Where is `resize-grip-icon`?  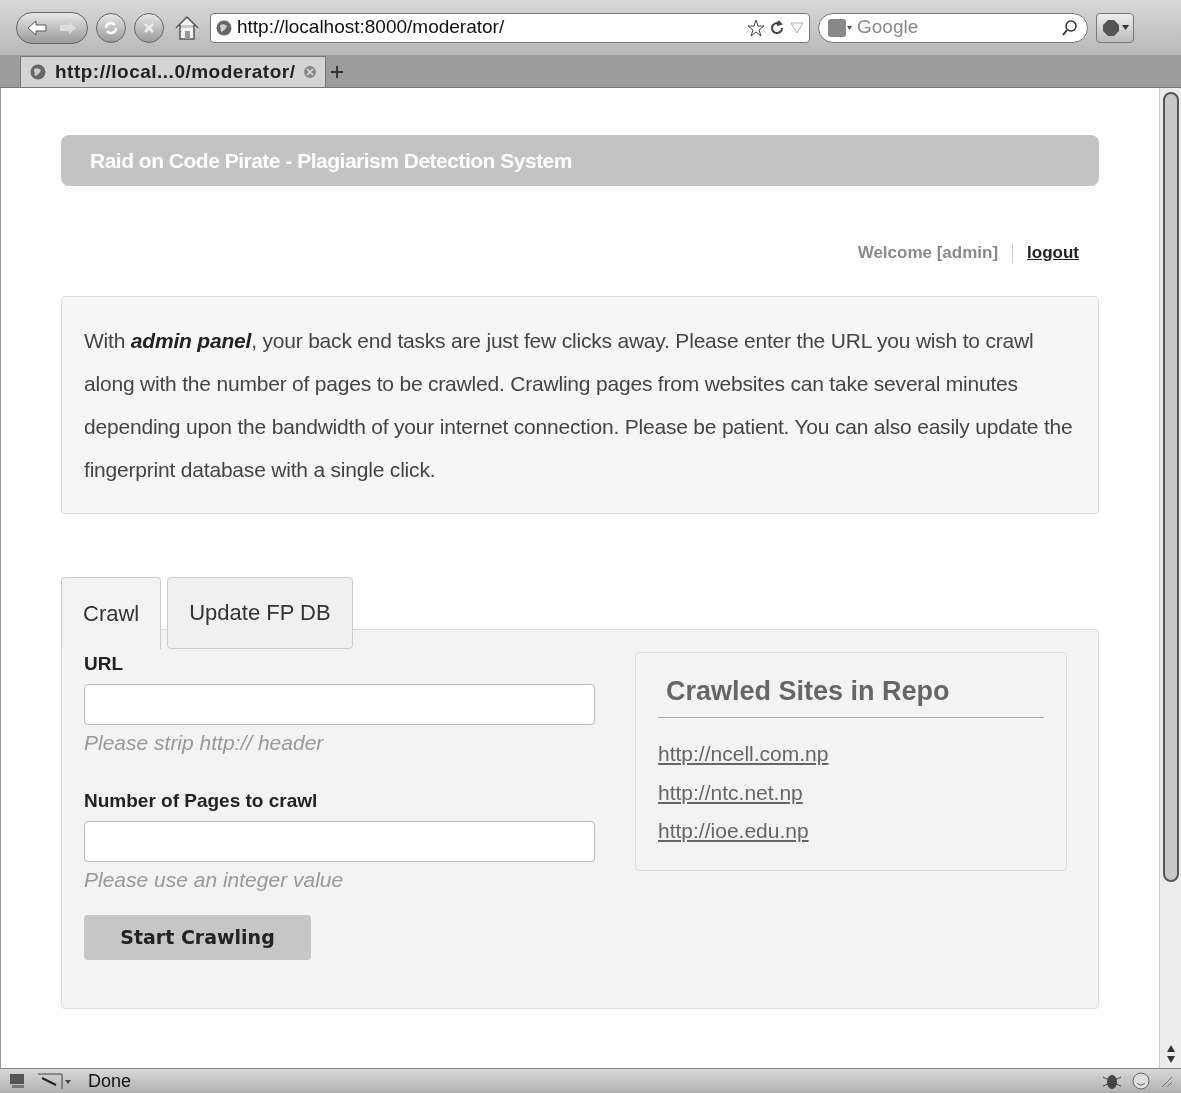 resize-grip-icon is located at coordinates (1166, 1081).